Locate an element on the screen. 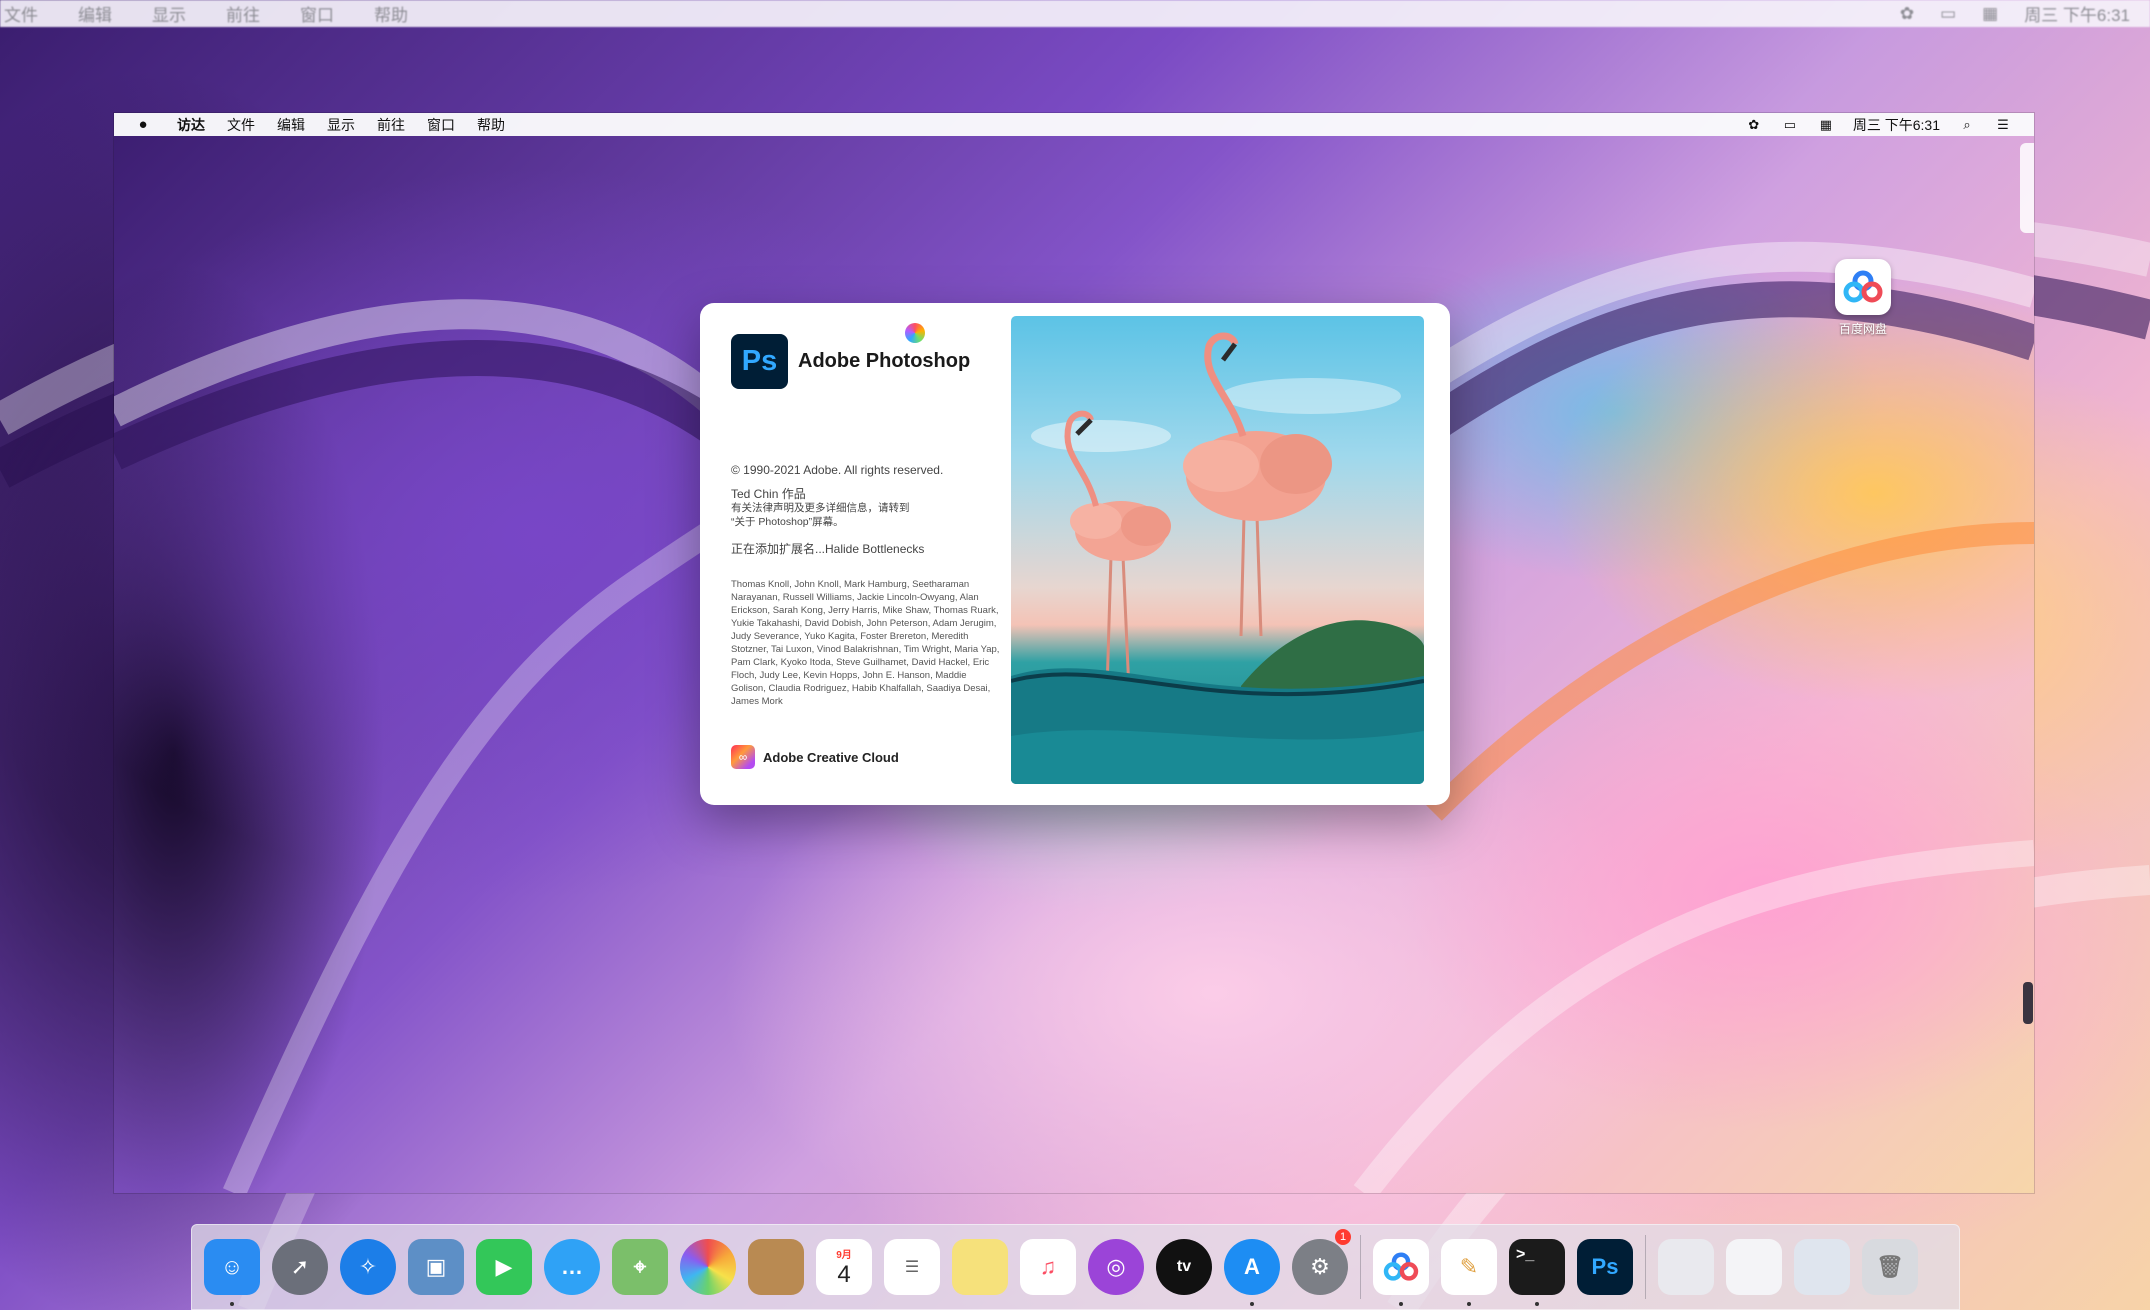 The width and height of the screenshot is (2150, 1310). terminal-prompt-icon: >_ is located at coordinates (1537, 1267).